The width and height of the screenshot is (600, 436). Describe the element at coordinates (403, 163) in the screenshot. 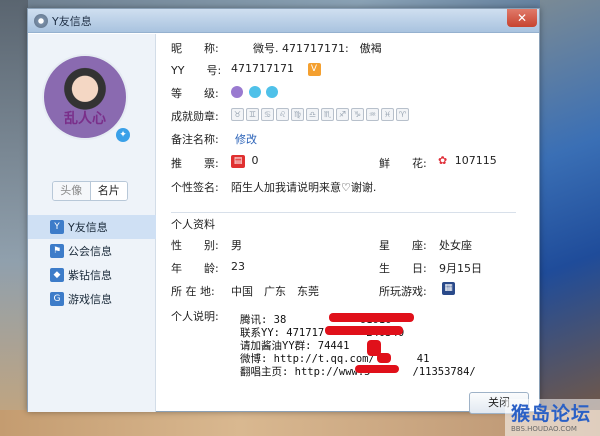

I see `flowers-label: 鲜 花:` at that location.